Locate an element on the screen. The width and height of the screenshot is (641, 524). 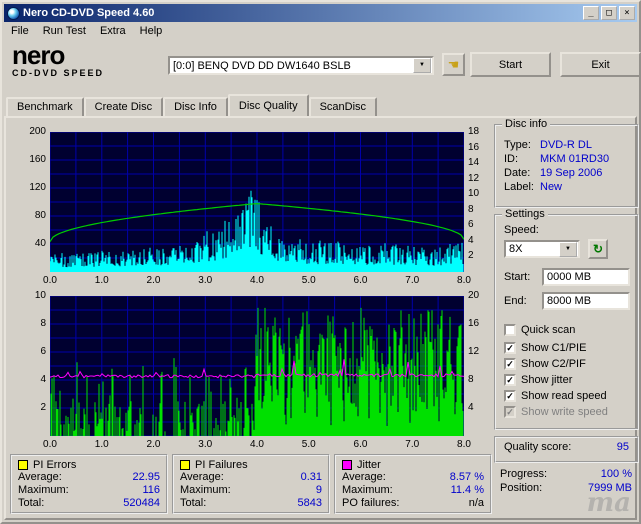
speed-select: 8X ▼ is located at coordinates (542, 249).